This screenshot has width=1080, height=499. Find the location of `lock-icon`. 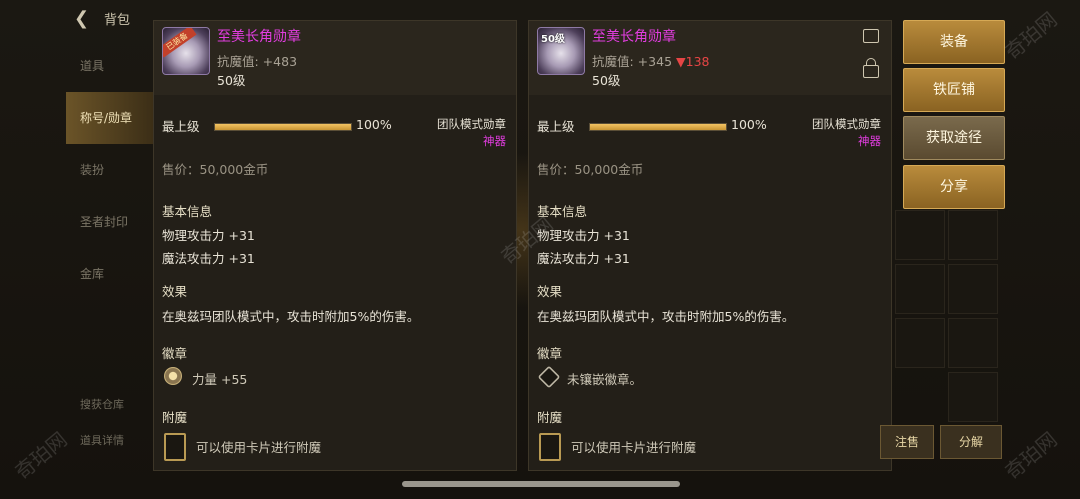

lock-icon is located at coordinates (871, 68).